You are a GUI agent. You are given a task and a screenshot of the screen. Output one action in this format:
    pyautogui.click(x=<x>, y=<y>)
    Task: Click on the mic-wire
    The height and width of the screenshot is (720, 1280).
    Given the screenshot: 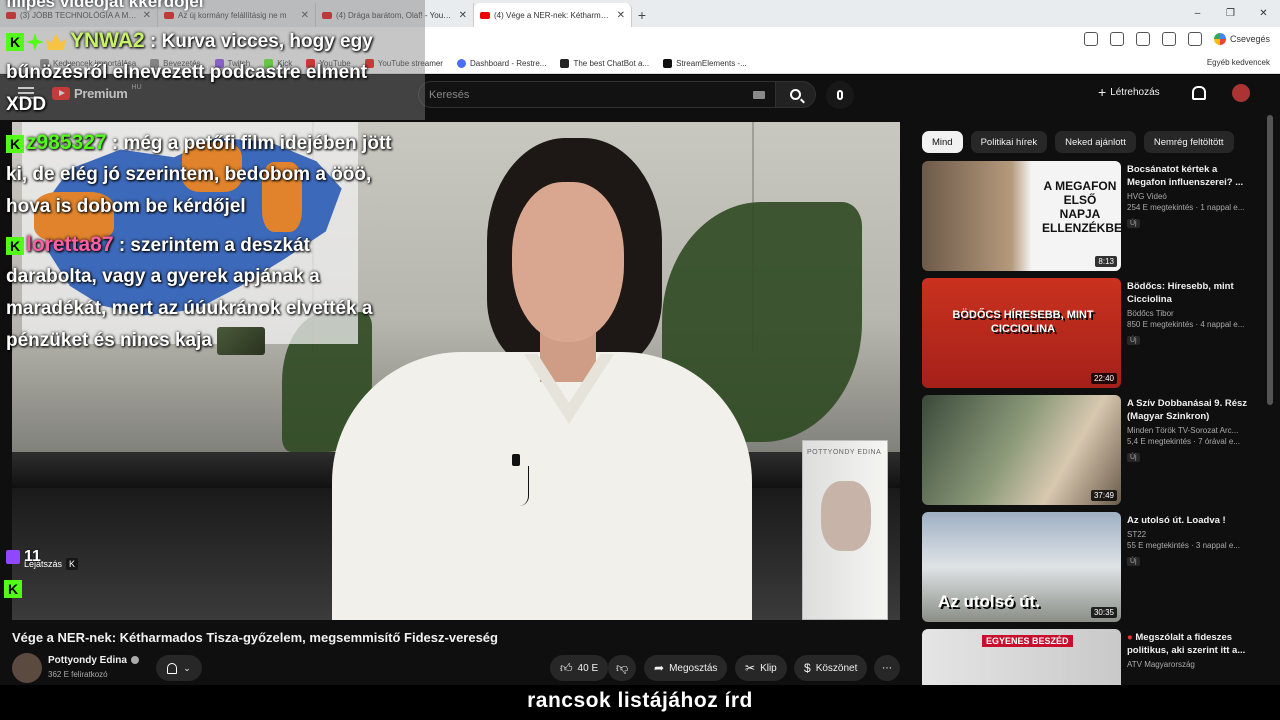 What is the action you would take?
    pyautogui.click(x=522, y=486)
    